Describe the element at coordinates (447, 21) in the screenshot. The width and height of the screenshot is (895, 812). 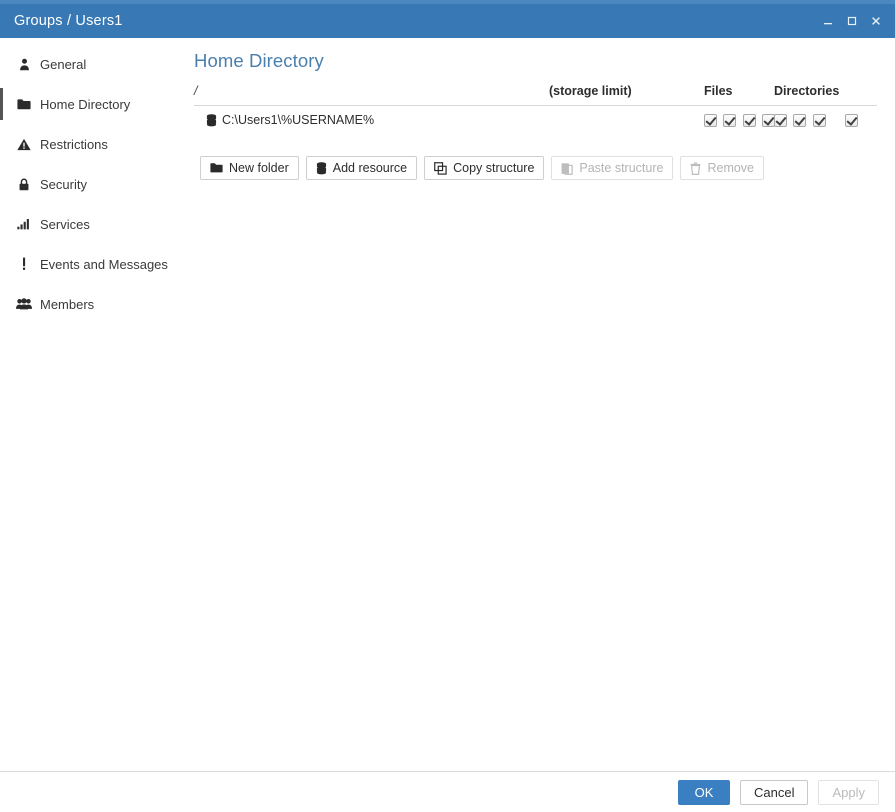
I see `window-titlebar: Groups / Users1` at that location.